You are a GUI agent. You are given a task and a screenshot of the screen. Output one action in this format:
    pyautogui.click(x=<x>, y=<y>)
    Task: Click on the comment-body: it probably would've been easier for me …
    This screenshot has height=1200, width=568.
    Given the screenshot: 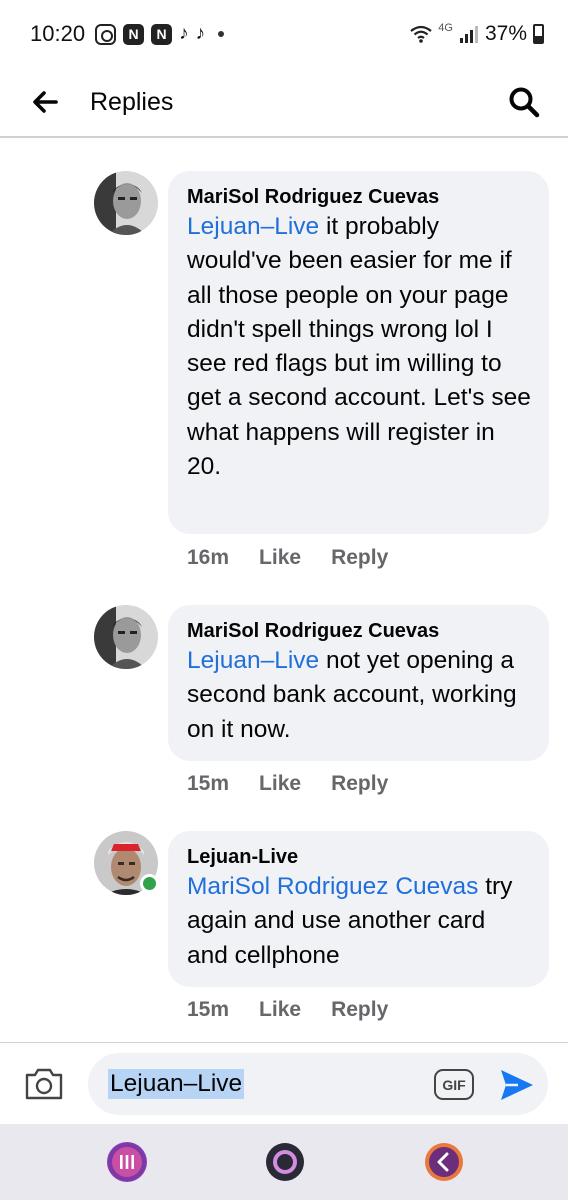 What is the action you would take?
    pyautogui.click(x=359, y=347)
    